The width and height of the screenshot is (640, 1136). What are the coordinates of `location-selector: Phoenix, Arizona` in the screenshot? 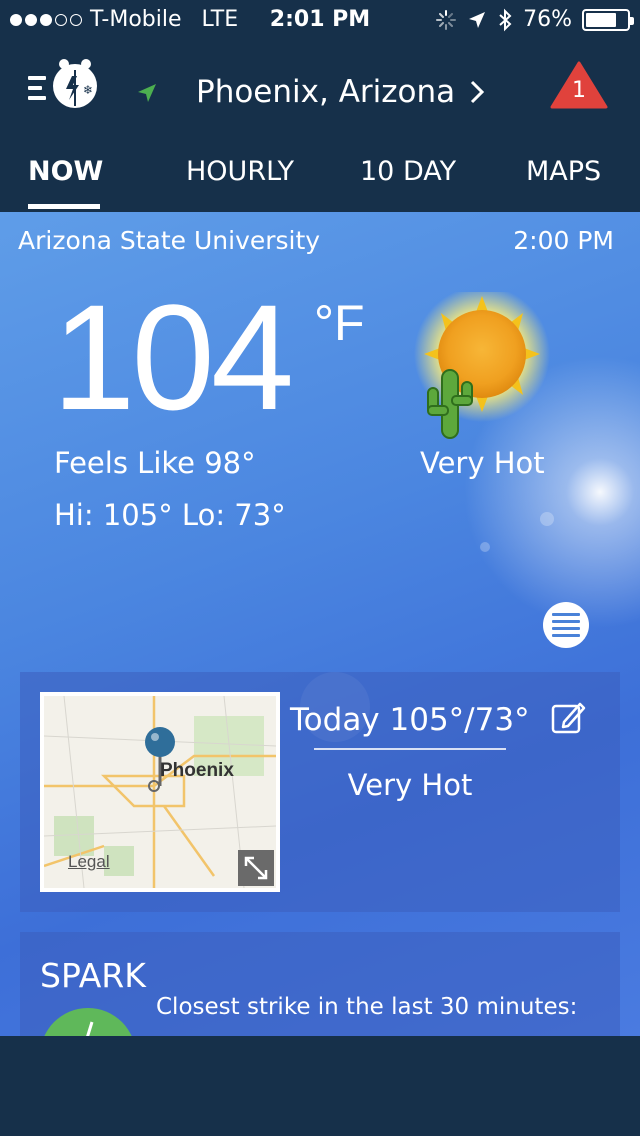 It's located at (340, 92).